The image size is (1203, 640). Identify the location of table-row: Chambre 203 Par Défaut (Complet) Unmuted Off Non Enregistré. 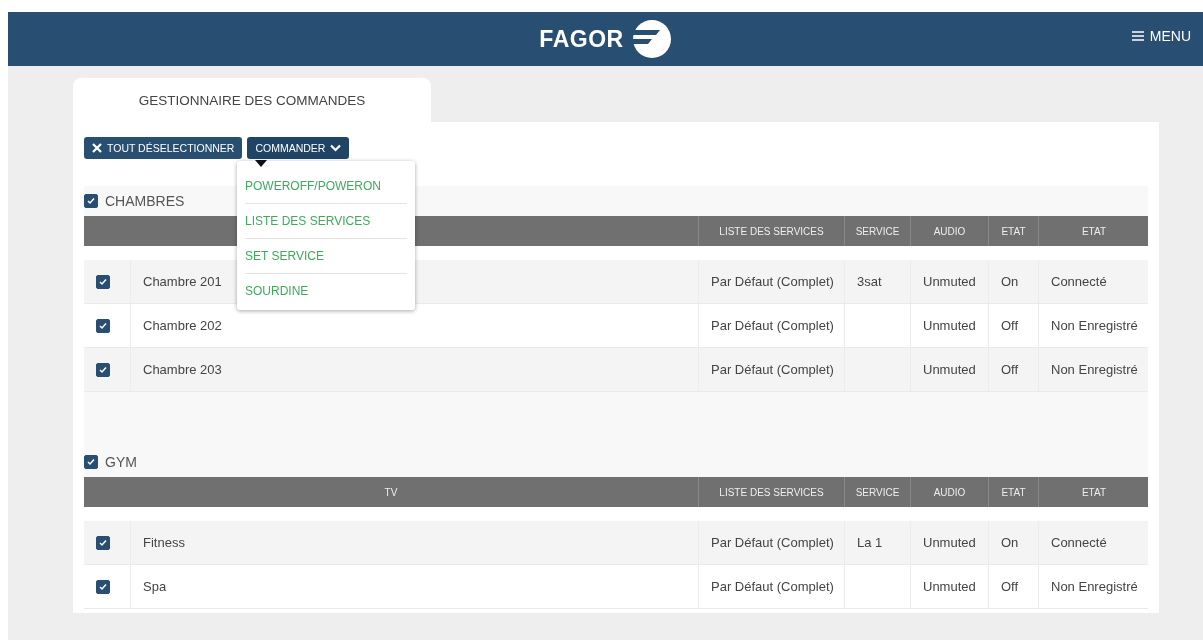
(616, 370).